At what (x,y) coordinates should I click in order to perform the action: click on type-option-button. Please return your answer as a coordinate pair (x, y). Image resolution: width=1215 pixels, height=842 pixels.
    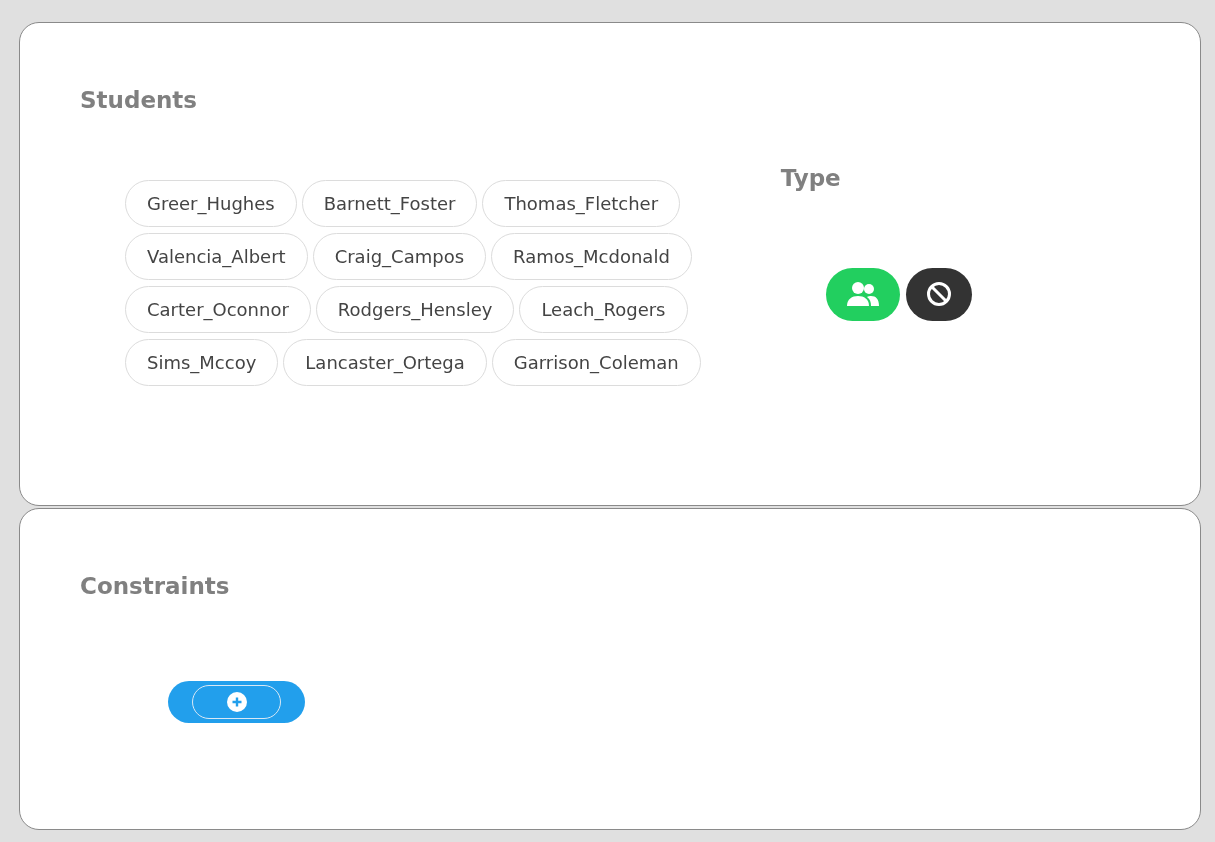
    Looking at the image, I should click on (938, 294).